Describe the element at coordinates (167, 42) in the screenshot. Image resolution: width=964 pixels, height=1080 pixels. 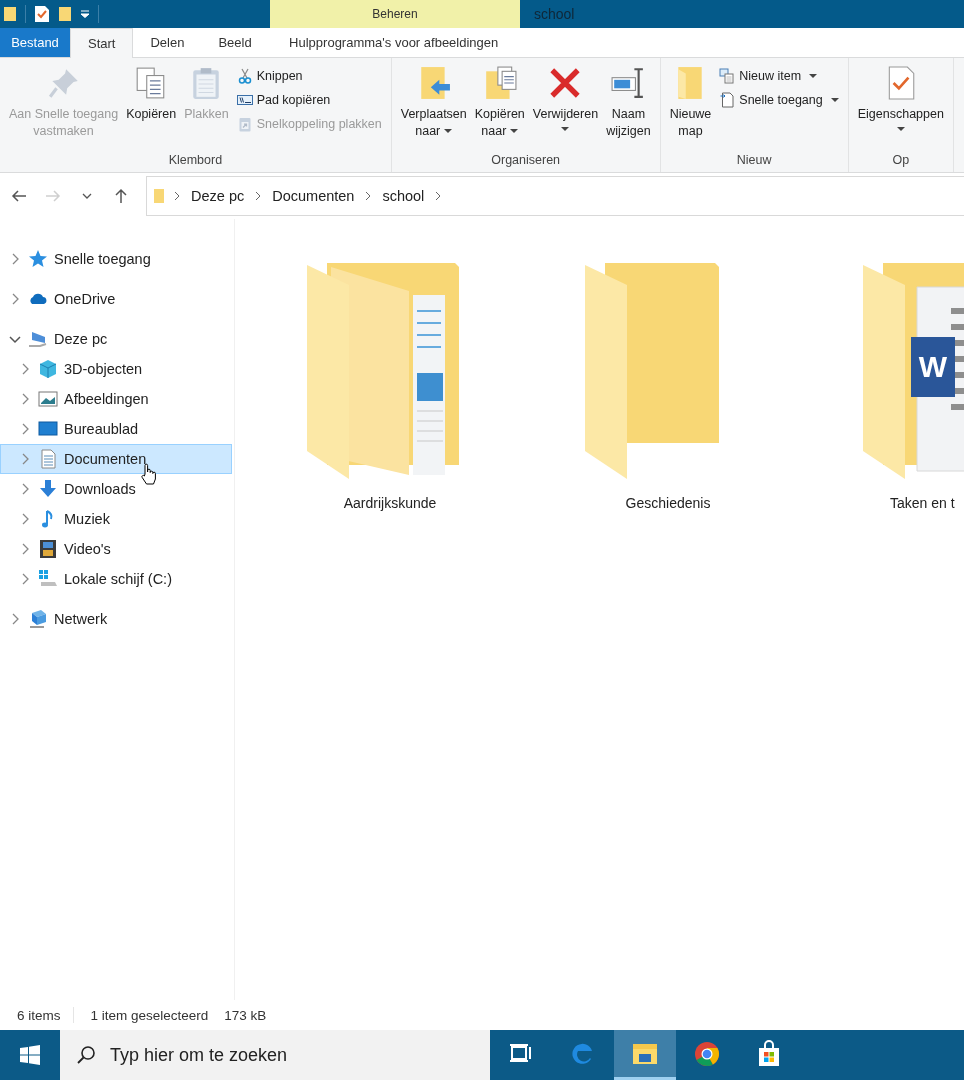
I see `ribbon-tab: Delen` at that location.